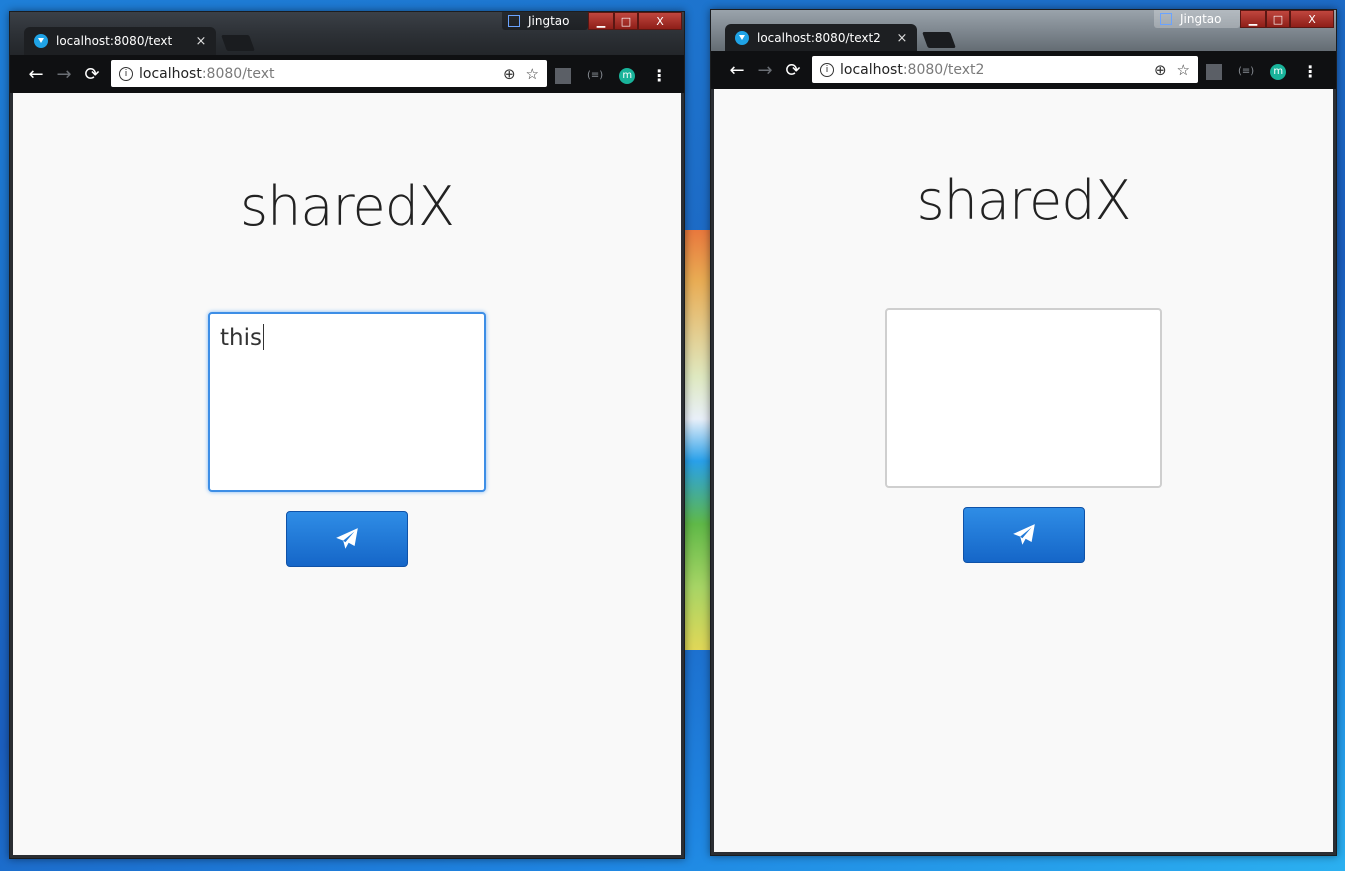  I want to click on address-bar: i localhost:8080/text ⊕ ☆, so click(329, 73).